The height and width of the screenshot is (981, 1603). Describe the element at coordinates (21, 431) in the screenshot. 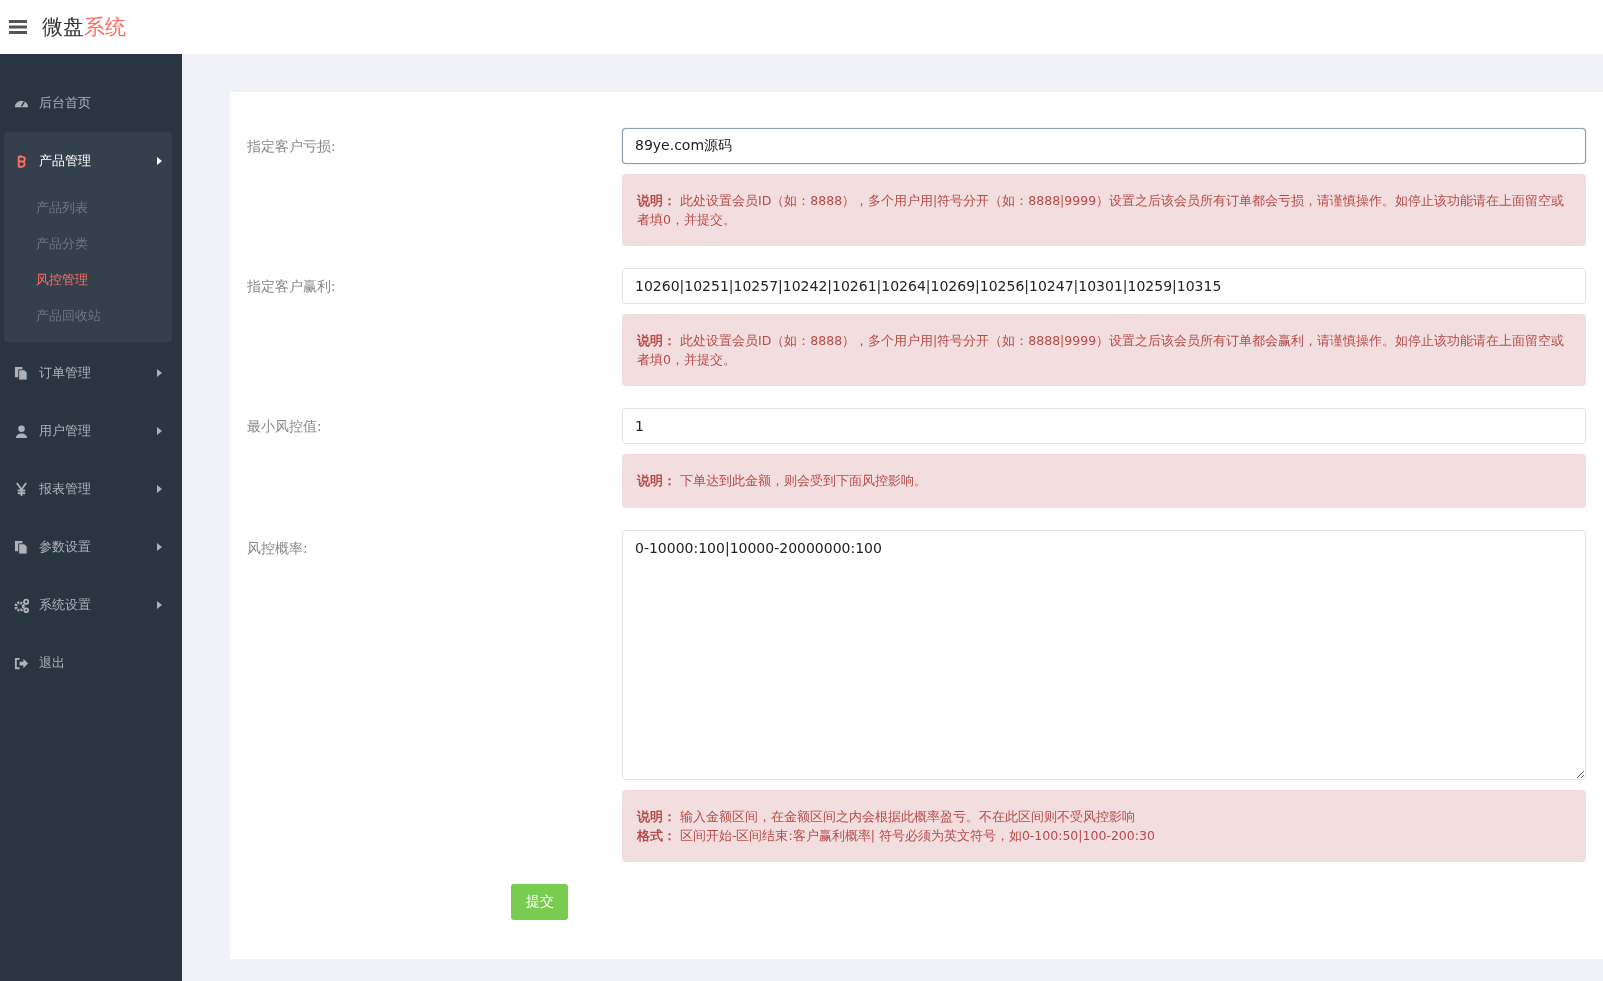

I see `user-icon` at that location.